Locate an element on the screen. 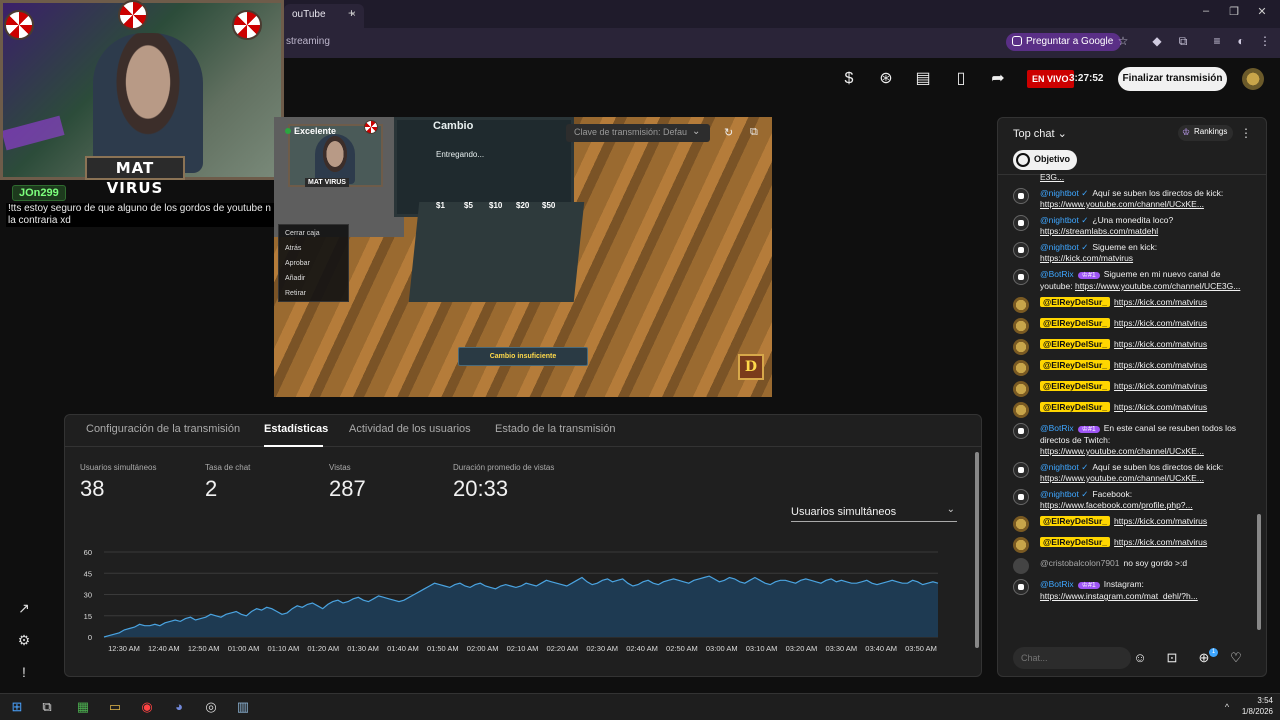 The height and width of the screenshot is (720, 1280). heart-icon: ♡ is located at coordinates (1236, 658).